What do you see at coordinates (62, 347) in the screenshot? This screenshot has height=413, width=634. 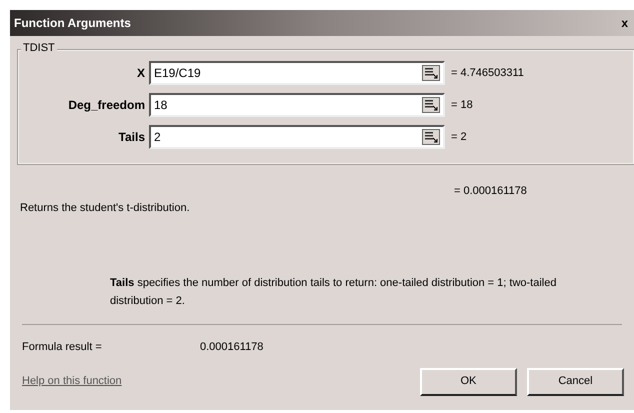 I see `formula-result-label: Formula result =` at bounding box center [62, 347].